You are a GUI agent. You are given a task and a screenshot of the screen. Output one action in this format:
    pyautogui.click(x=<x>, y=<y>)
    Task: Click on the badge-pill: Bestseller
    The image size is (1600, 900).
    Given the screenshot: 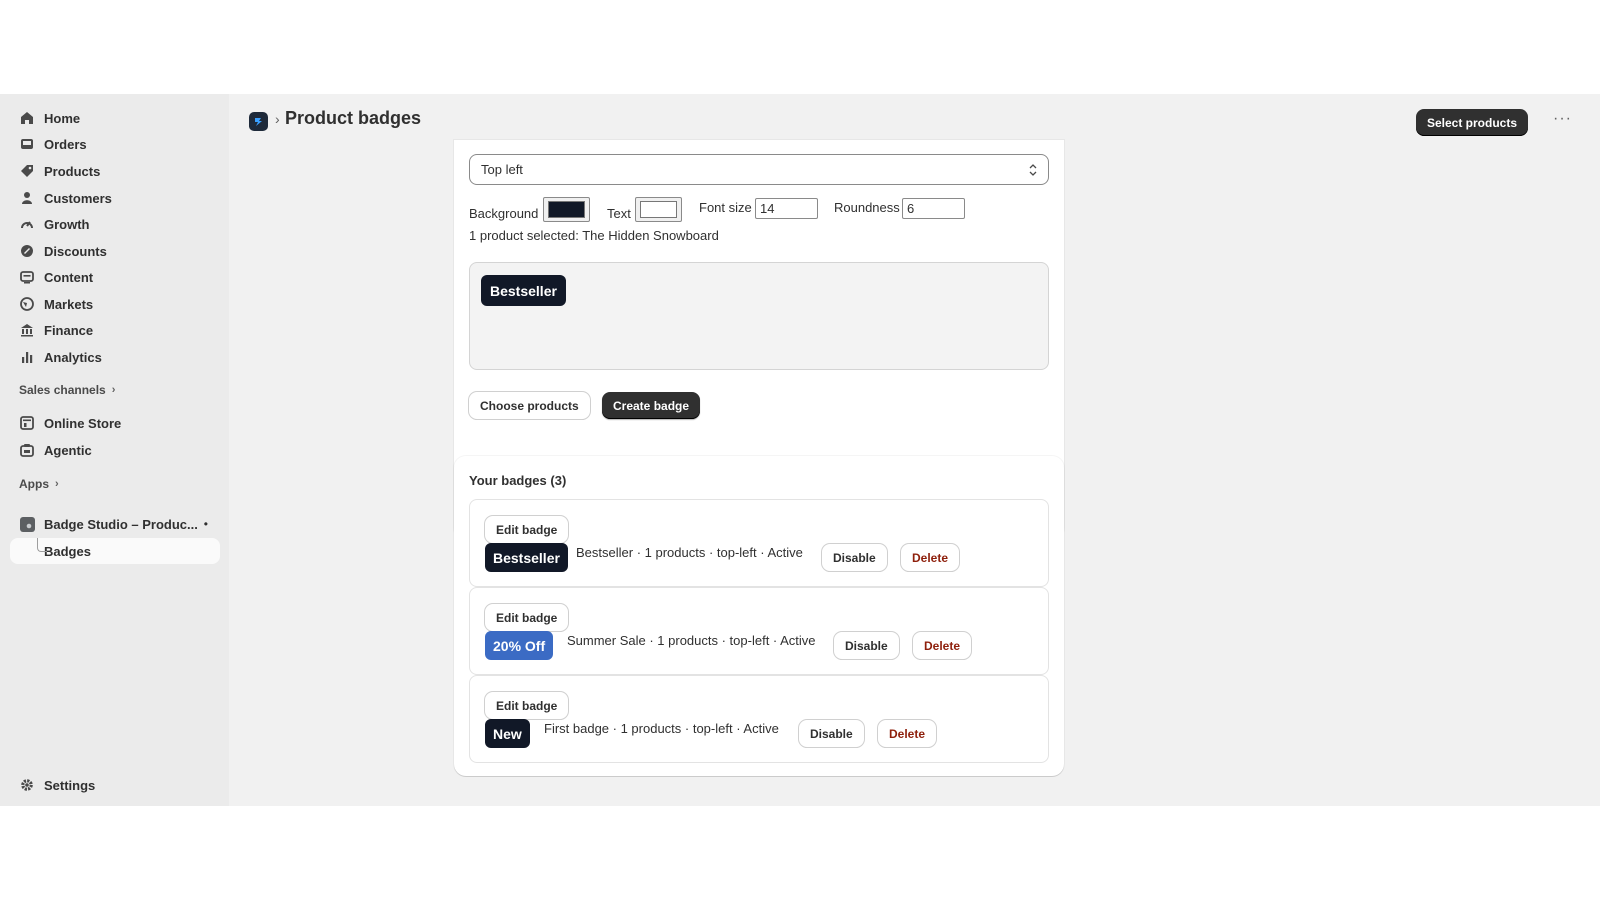 What is the action you would take?
    pyautogui.click(x=526, y=557)
    